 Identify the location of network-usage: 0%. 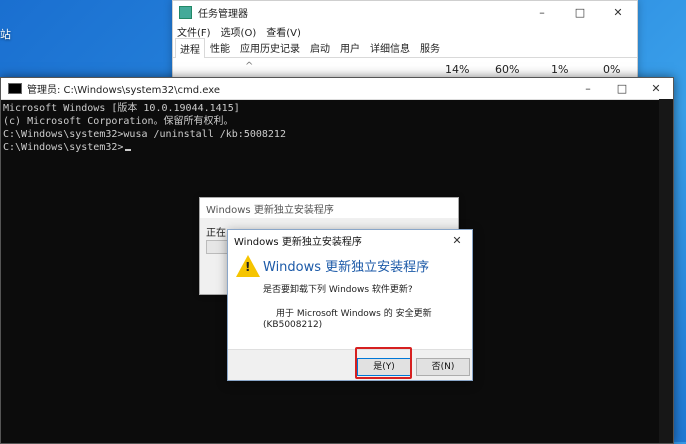
(611, 69).